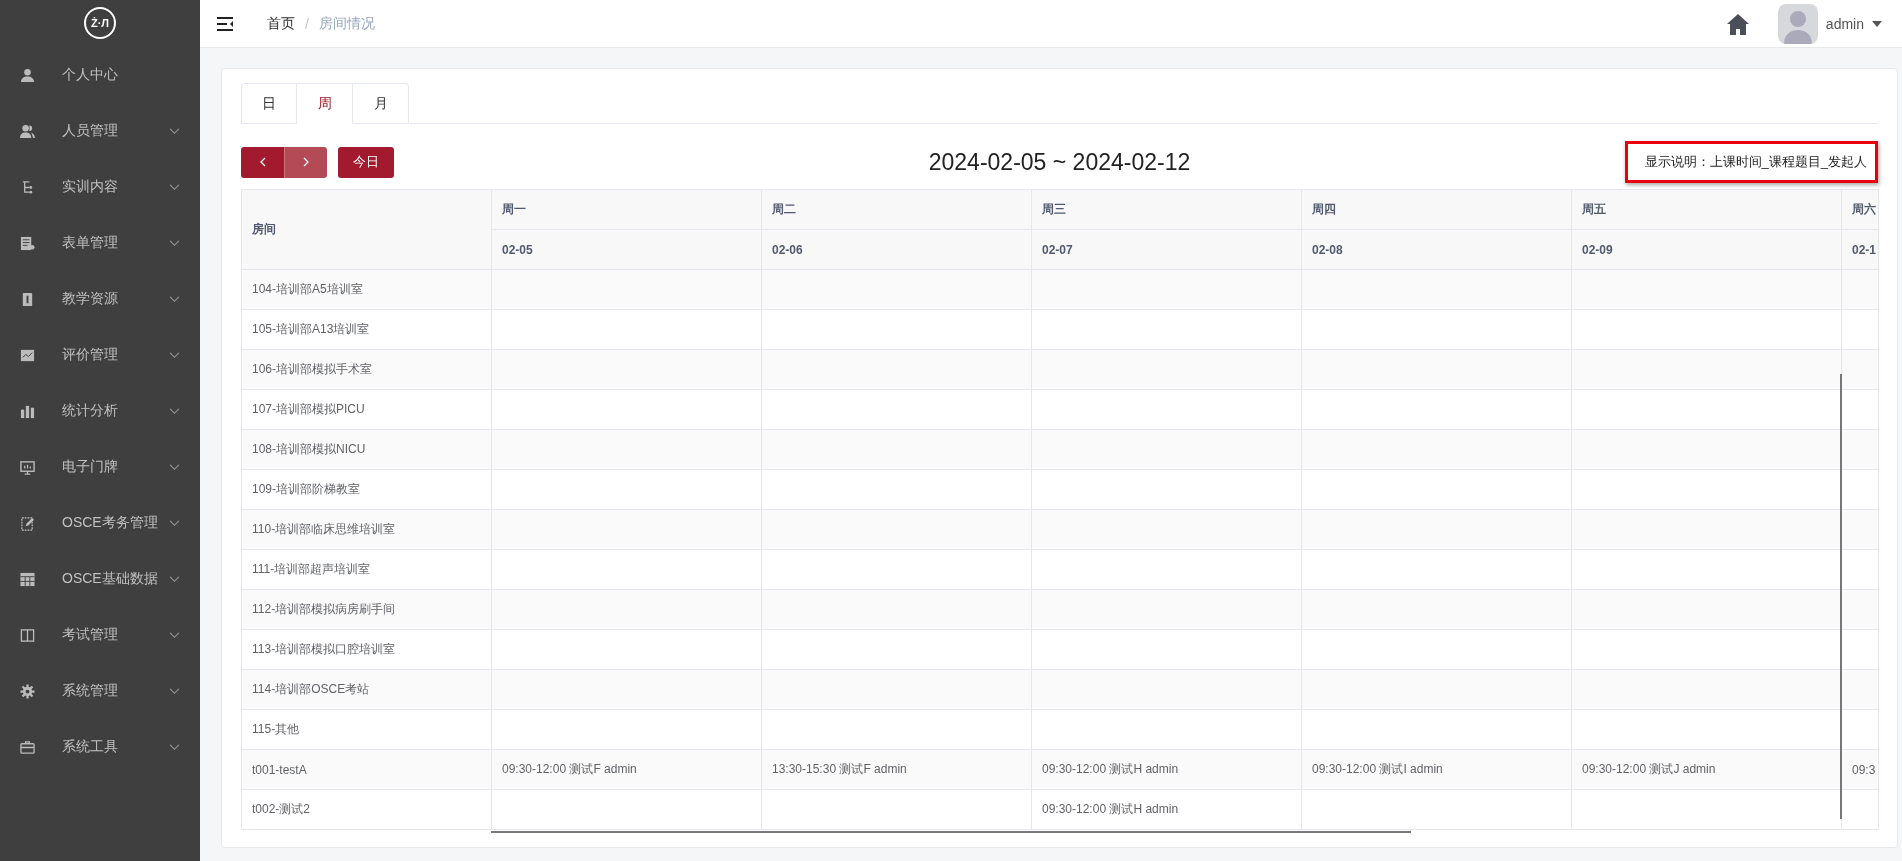  I want to click on sidebar-item: 教学资源, so click(100, 299).